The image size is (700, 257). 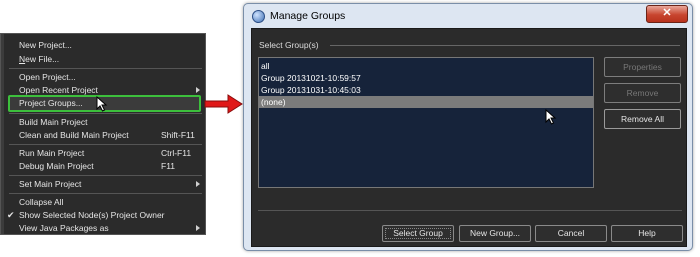 I want to click on cancel-label: Cancel, so click(x=571, y=233).